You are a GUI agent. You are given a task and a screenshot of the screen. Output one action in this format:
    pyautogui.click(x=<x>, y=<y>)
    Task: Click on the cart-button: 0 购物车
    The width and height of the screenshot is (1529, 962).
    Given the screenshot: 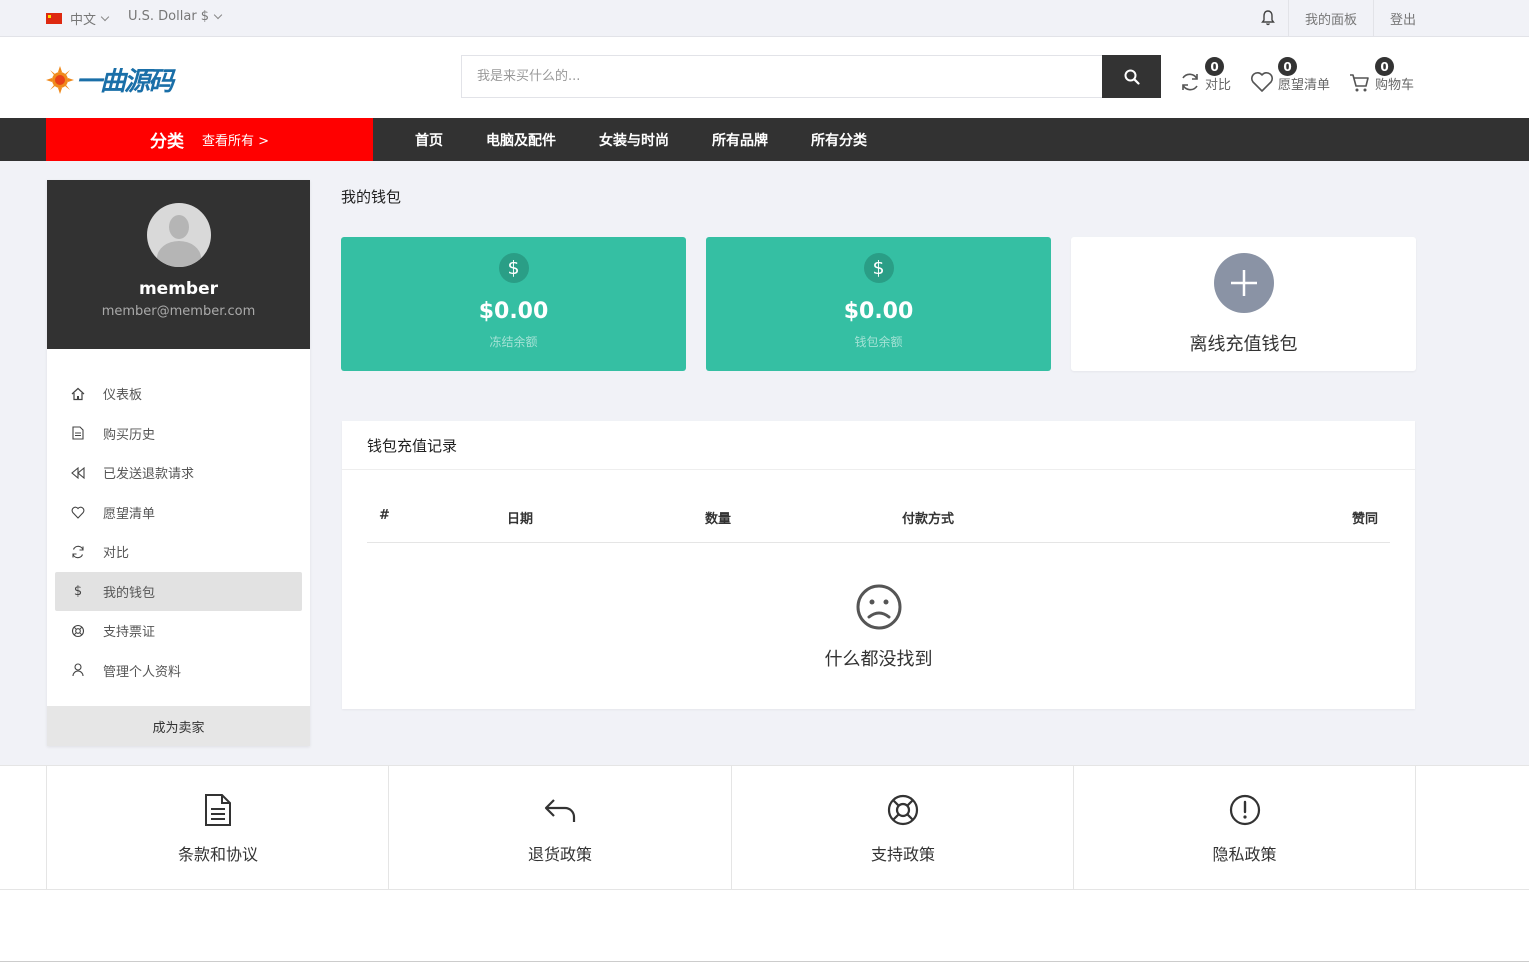 What is the action you would take?
    pyautogui.click(x=1381, y=77)
    